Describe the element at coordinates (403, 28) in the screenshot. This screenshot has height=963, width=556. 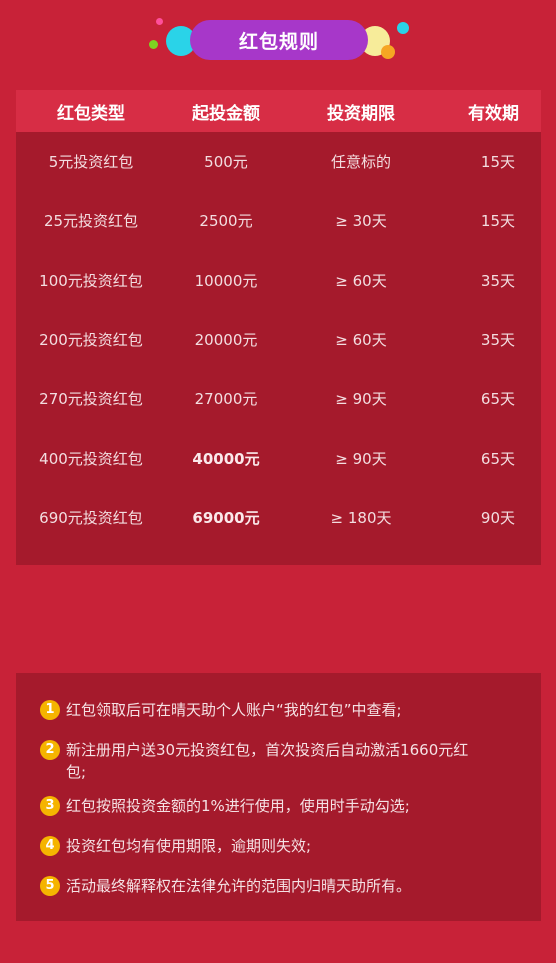
I see `decoration-dot-cyan-icon` at that location.